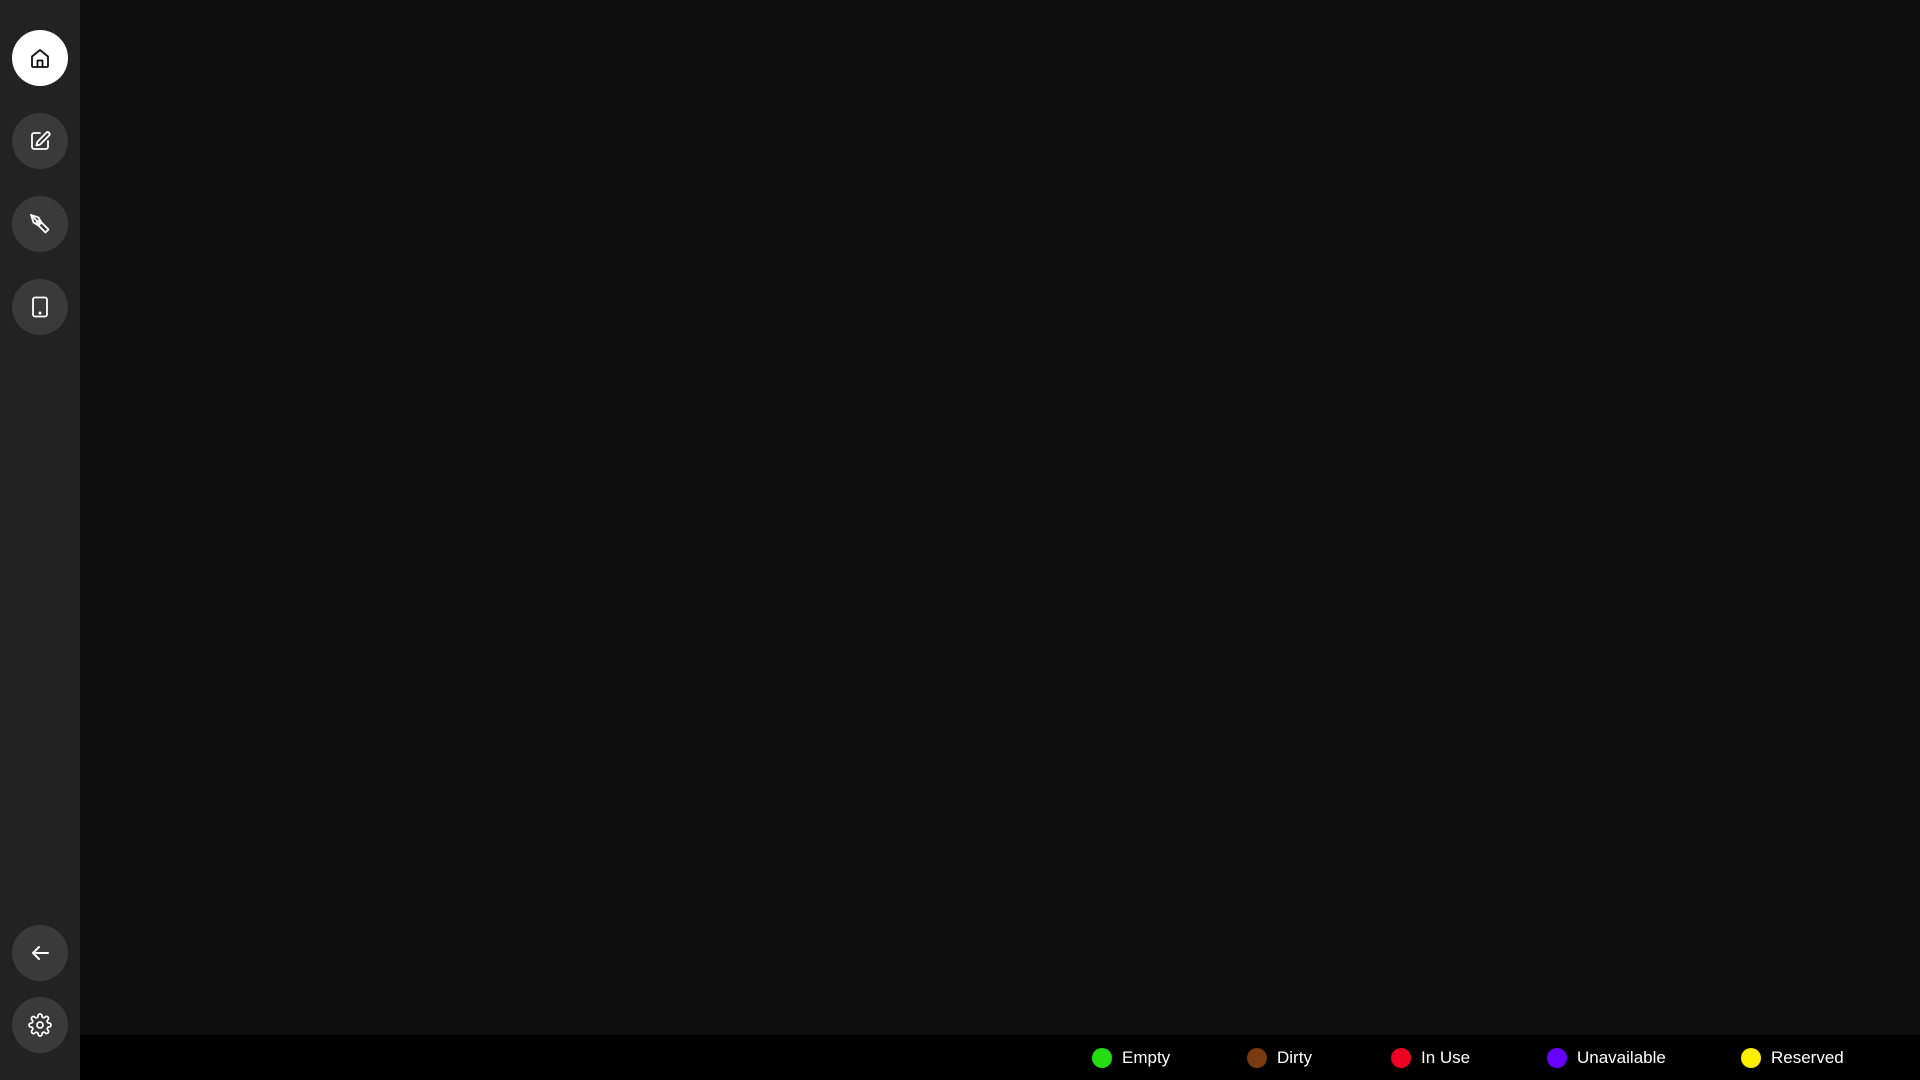 This screenshot has height=1080, width=1920. I want to click on back-button, so click(40, 953).